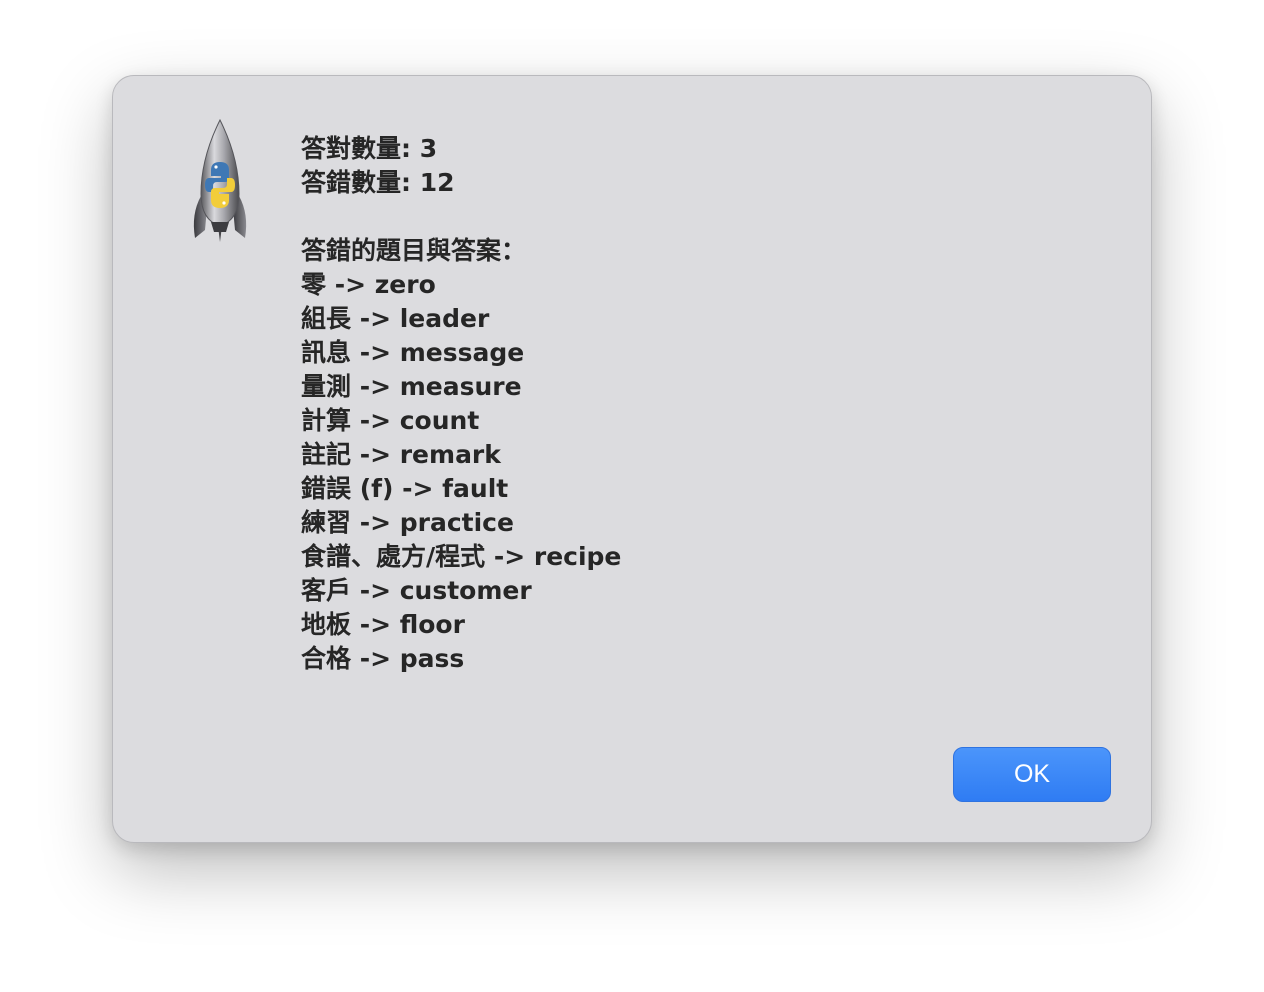  What do you see at coordinates (1032, 774) in the screenshot?
I see `ok-button: OK` at bounding box center [1032, 774].